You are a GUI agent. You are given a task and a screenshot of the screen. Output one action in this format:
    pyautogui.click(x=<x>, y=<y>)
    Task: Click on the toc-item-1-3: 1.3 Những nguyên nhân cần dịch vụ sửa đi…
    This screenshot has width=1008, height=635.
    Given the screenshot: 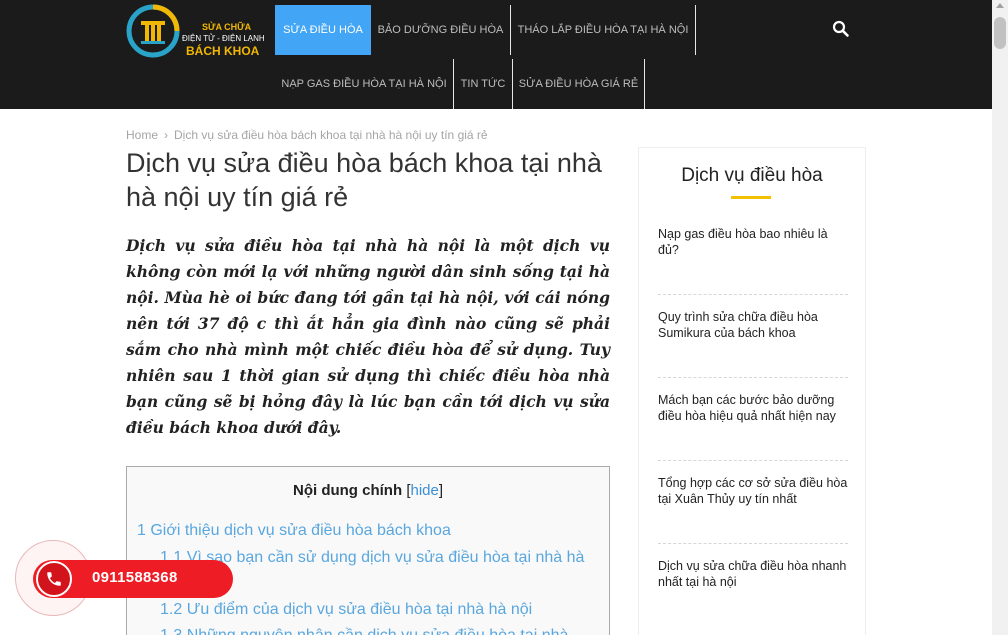 What is the action you would take?
    pyautogui.click(x=380, y=629)
    